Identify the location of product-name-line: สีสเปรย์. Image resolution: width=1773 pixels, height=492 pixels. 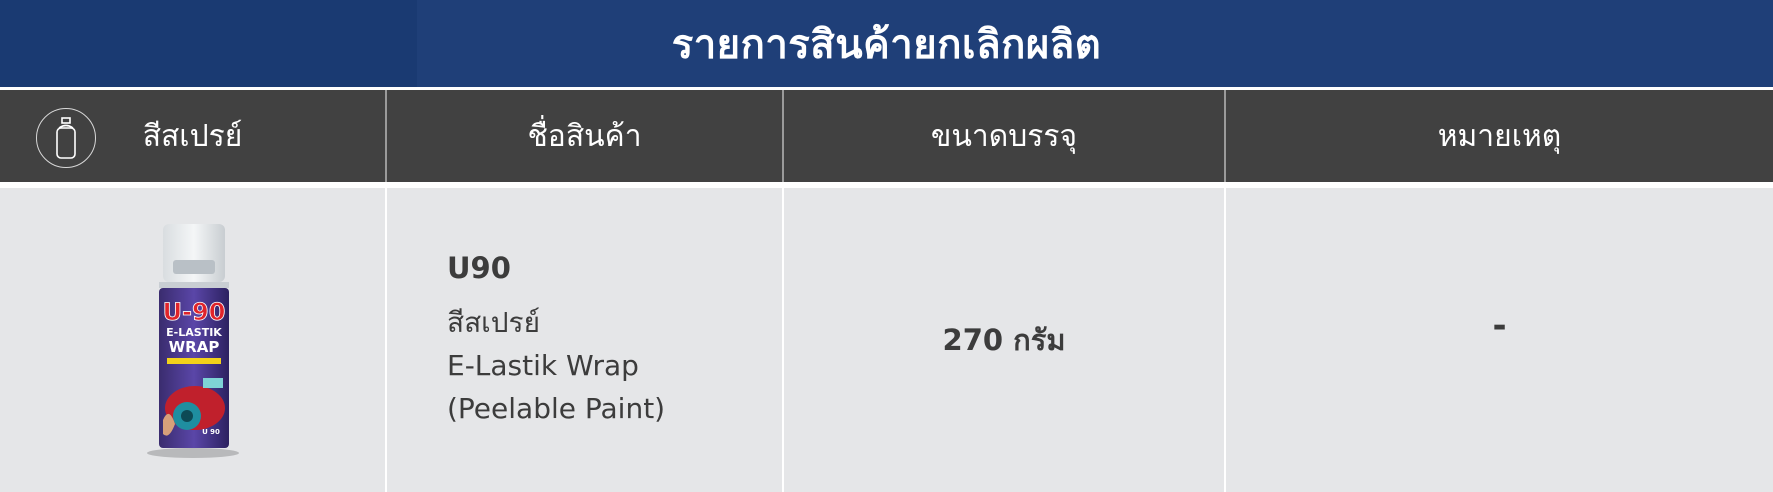
(493, 322).